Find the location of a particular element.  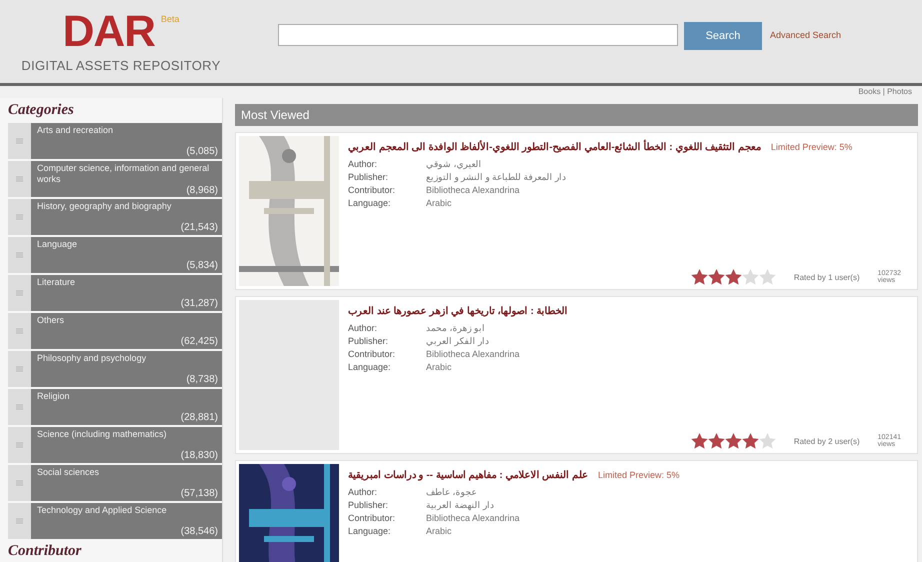

category-label: Literature is located at coordinates (56, 282).